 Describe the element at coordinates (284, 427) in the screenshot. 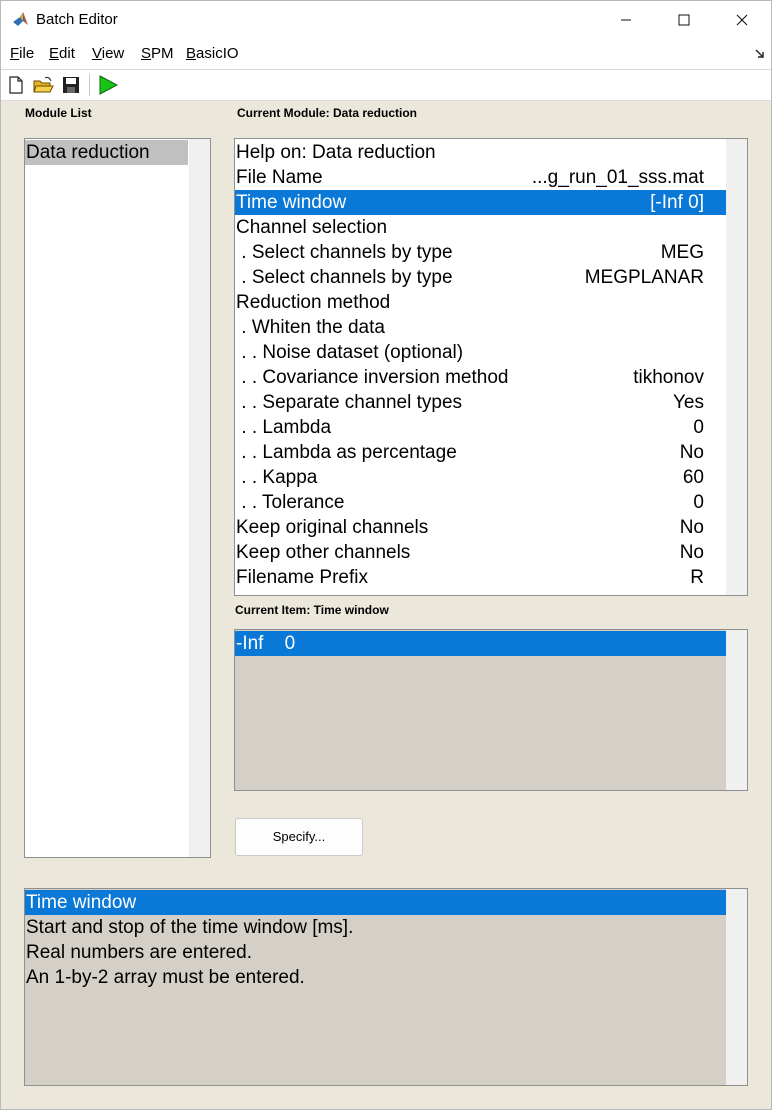

I see `module-row-label: . . Lambda` at that location.